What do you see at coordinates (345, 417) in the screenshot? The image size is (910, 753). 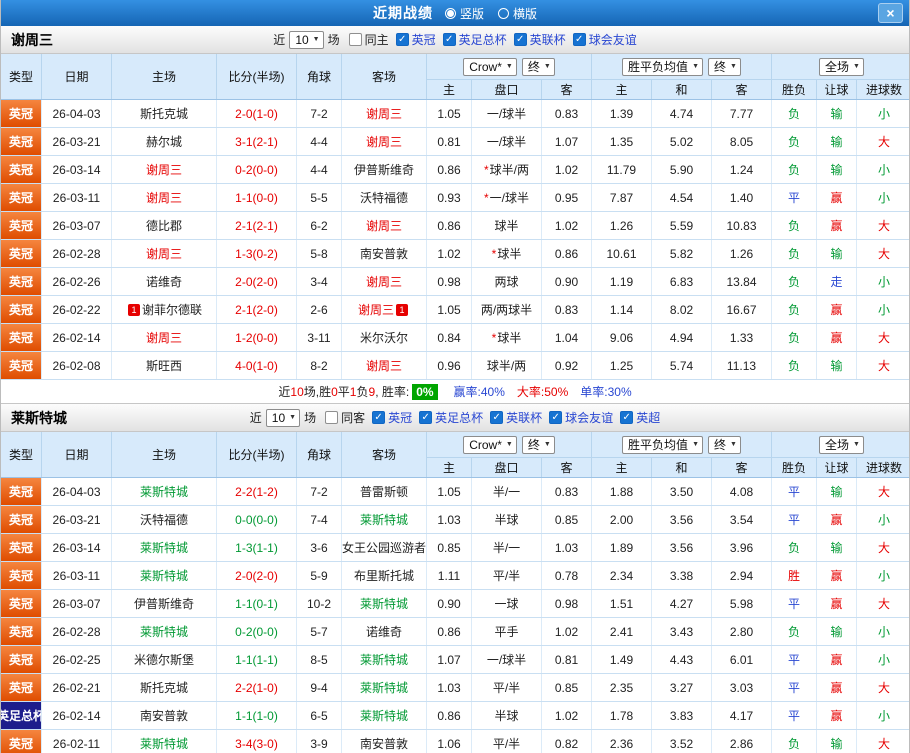 I see `filter-checkbox-0: 同客` at bounding box center [345, 417].